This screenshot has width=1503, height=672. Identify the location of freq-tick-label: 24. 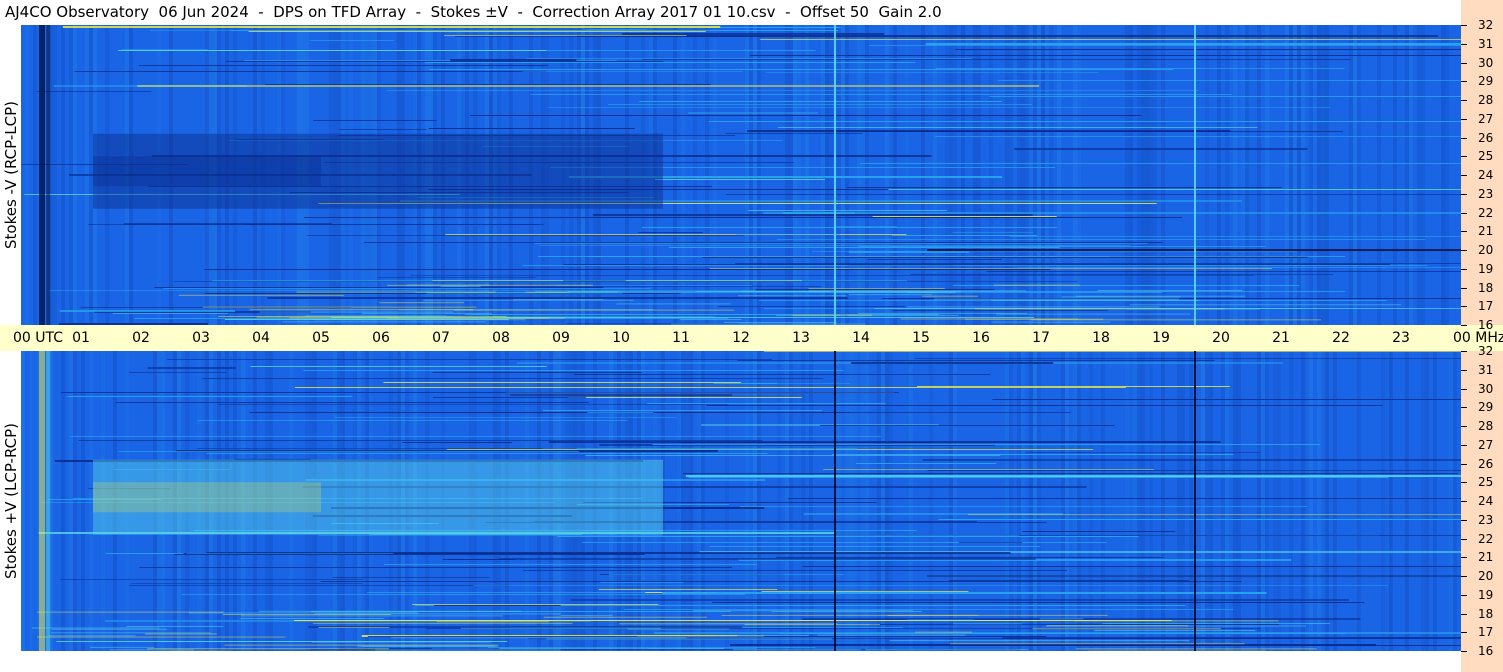
(1486, 501).